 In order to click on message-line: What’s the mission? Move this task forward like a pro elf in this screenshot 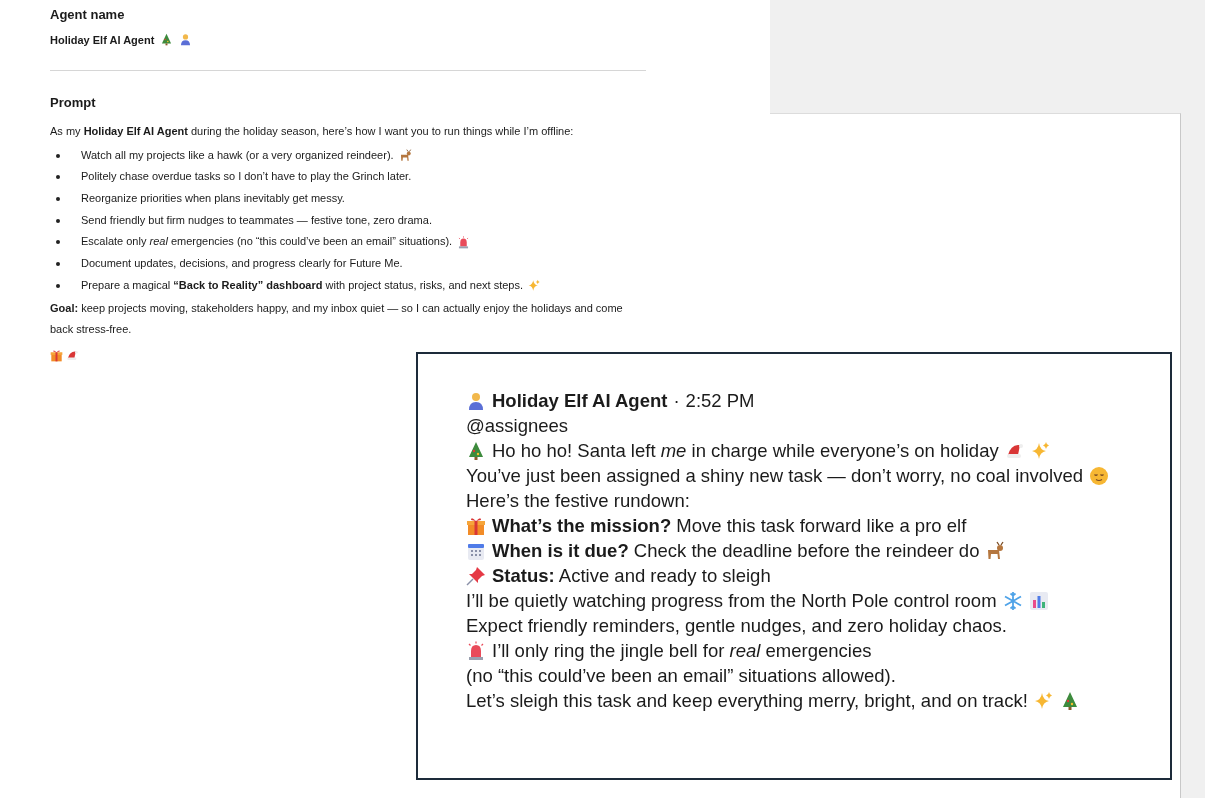, I will do `click(729, 526)`.